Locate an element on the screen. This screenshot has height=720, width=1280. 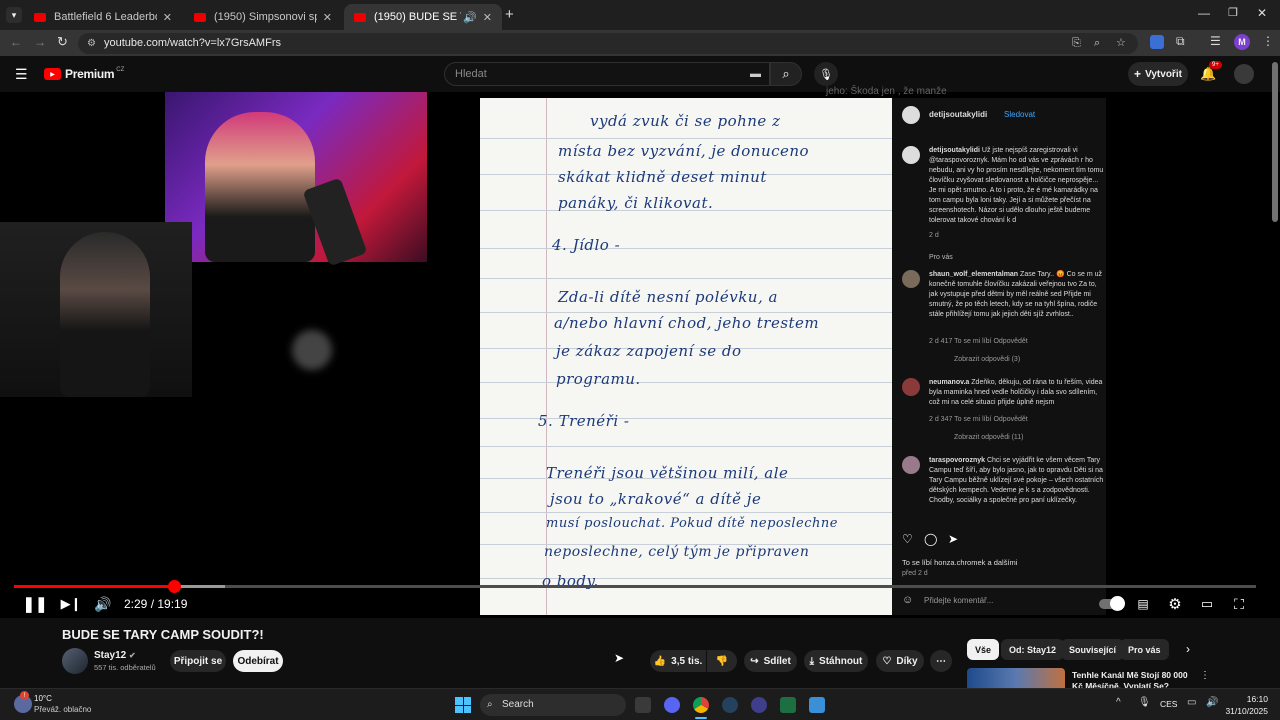
close-window-button: ✕ is located at coordinates (1262, 13).